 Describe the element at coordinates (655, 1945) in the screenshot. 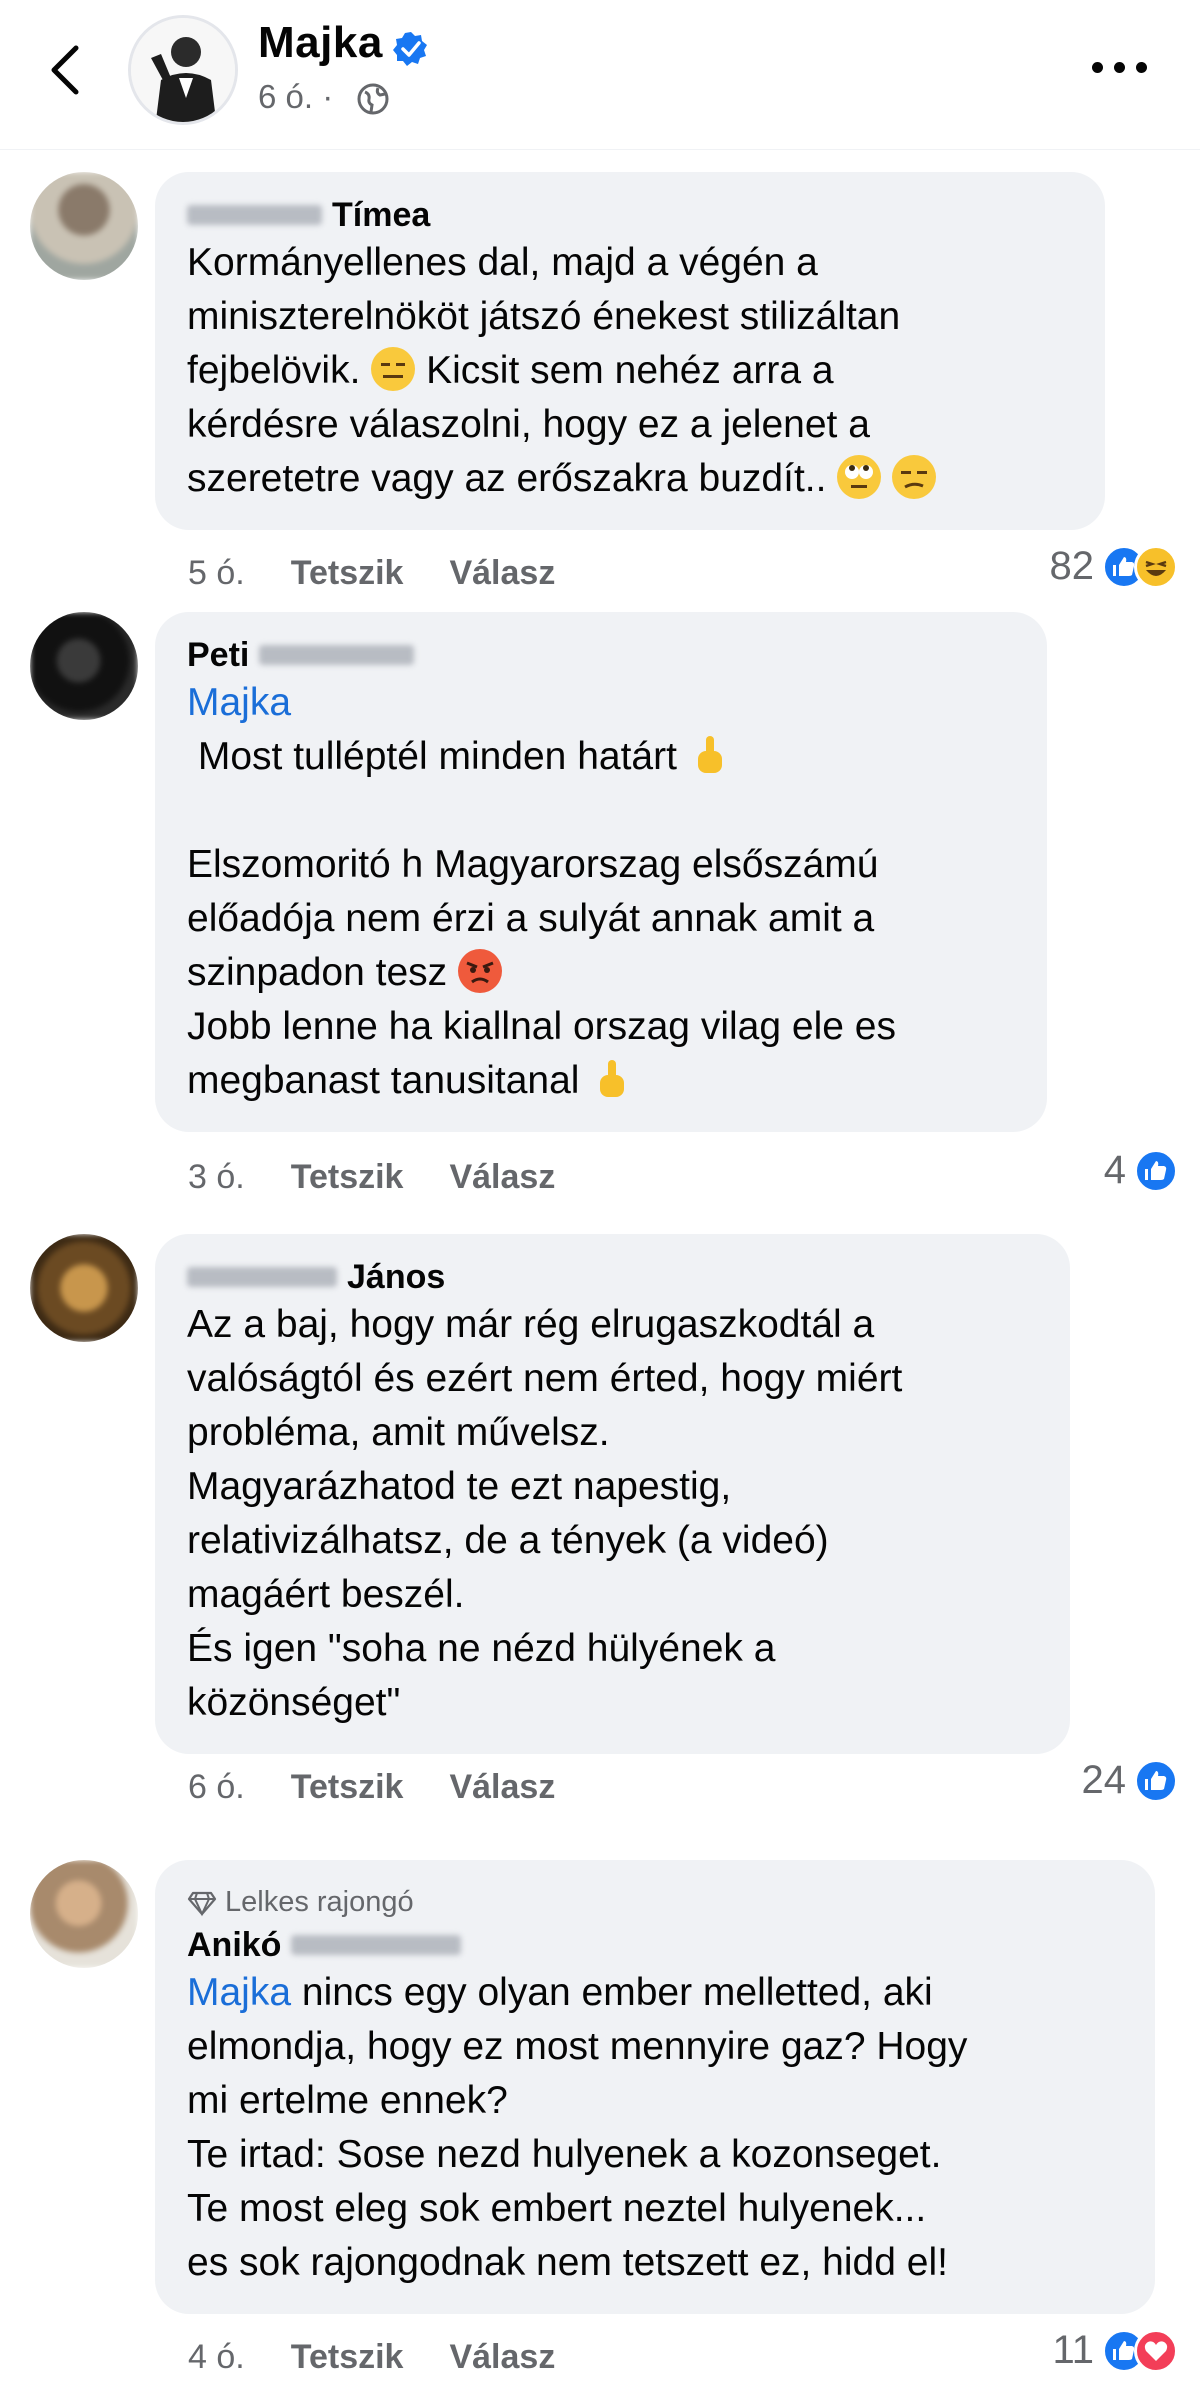

I see `comment-author: Anikó` at that location.